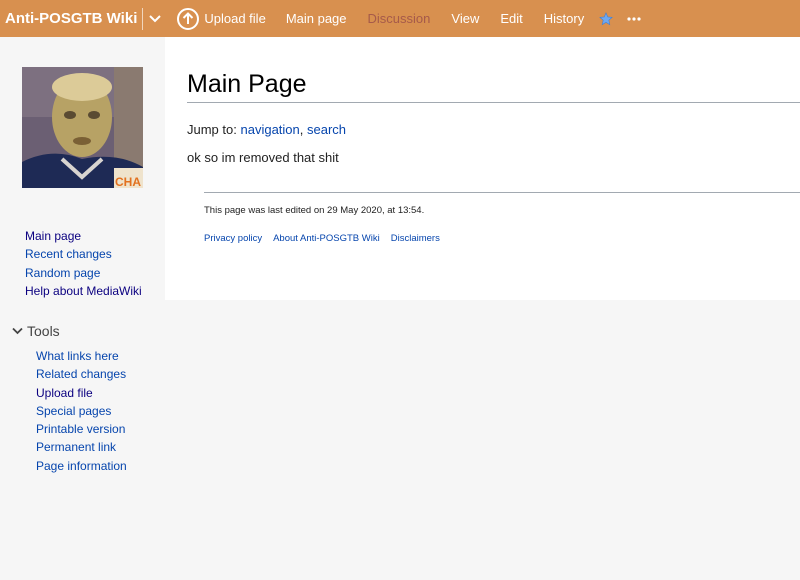 This screenshot has height=580, width=800. Describe the element at coordinates (326, 129) in the screenshot. I see `jump-search-link: search` at that location.